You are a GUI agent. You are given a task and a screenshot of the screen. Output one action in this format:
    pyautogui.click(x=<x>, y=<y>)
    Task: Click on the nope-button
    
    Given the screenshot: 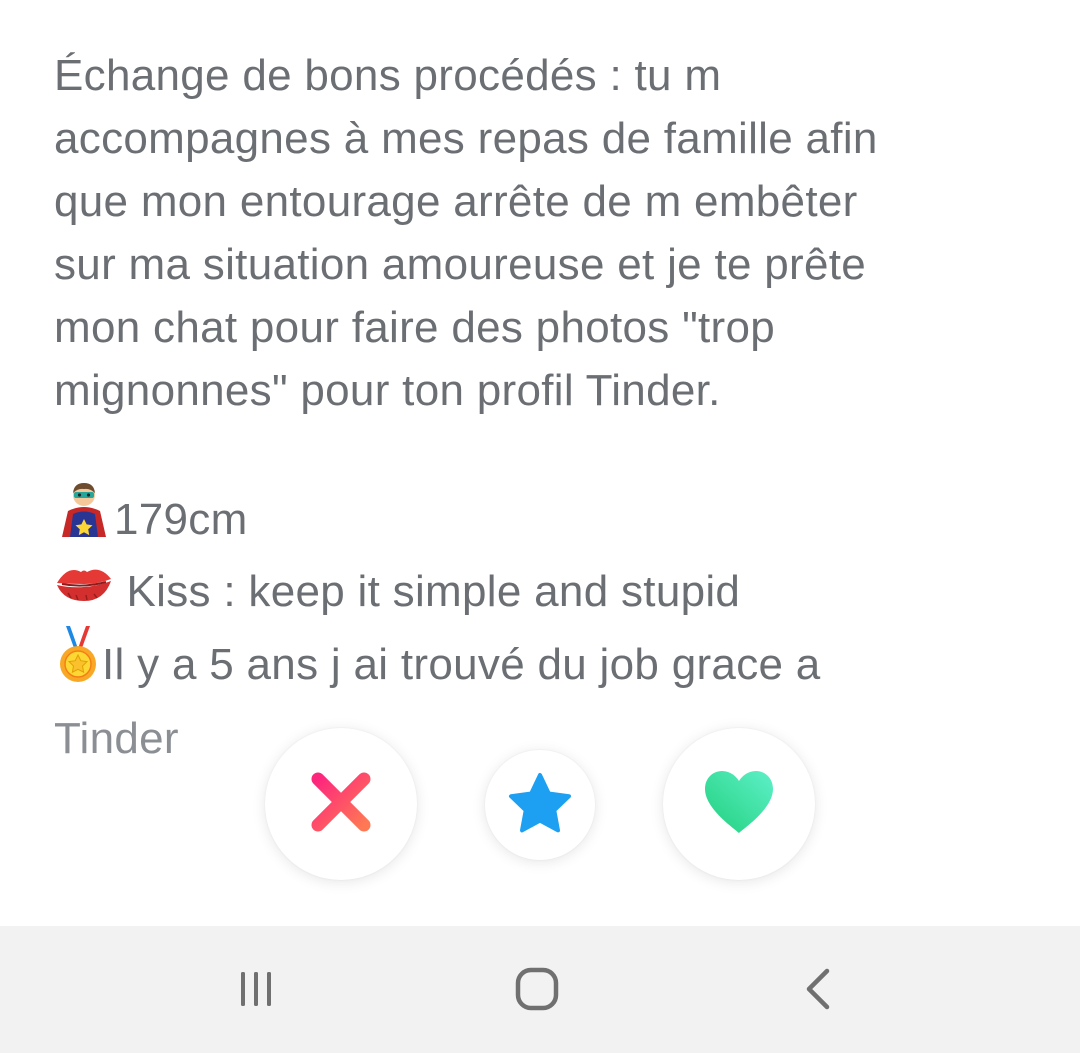 What is the action you would take?
    pyautogui.click(x=341, y=804)
    